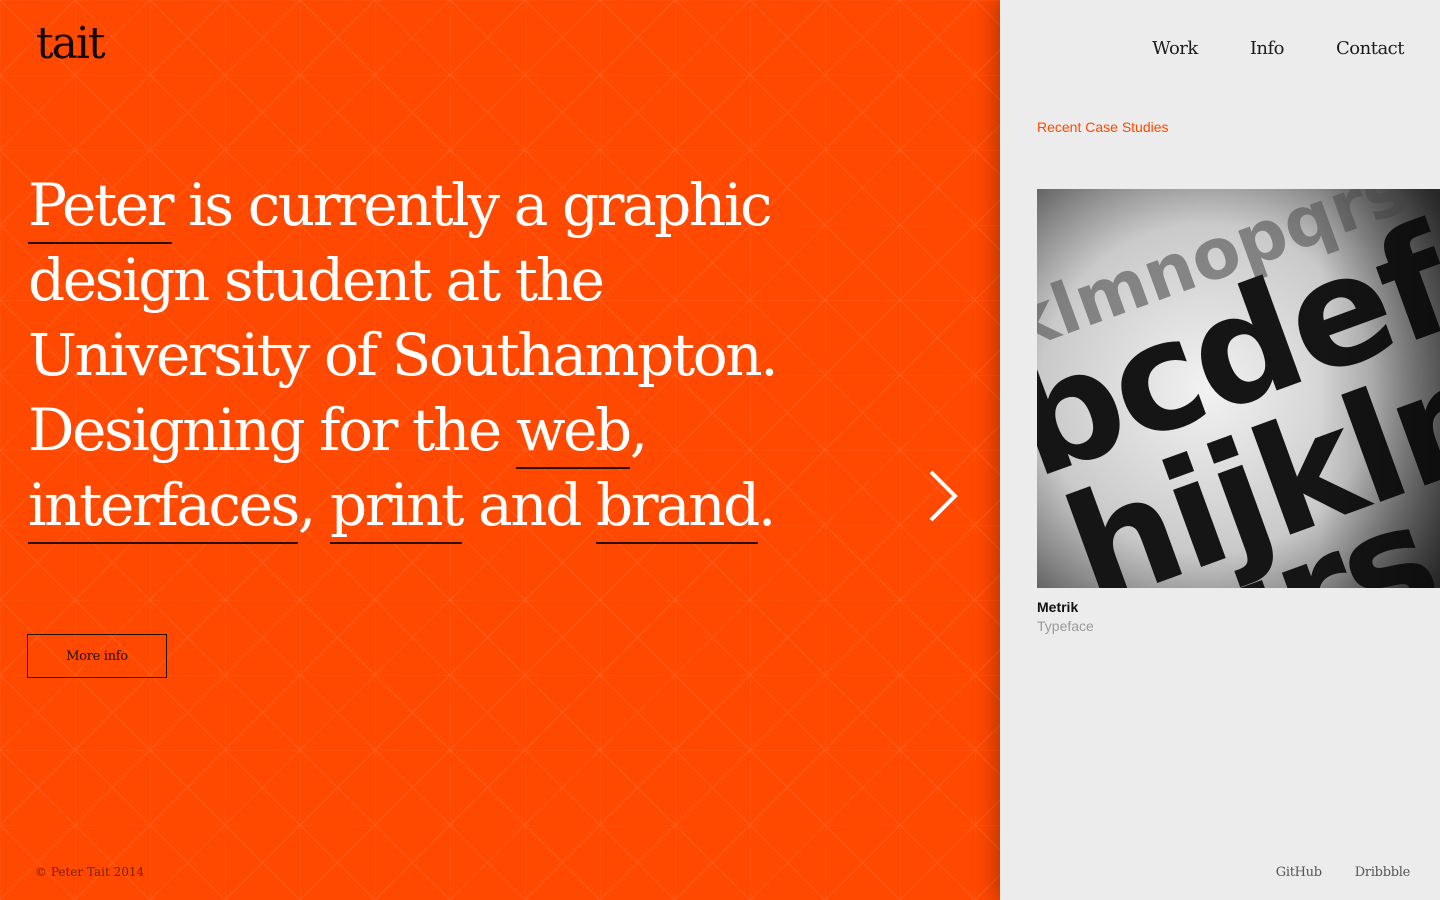  Describe the element at coordinates (90, 872) in the screenshot. I see `copyright-text: © Peter Tait 2014` at that location.